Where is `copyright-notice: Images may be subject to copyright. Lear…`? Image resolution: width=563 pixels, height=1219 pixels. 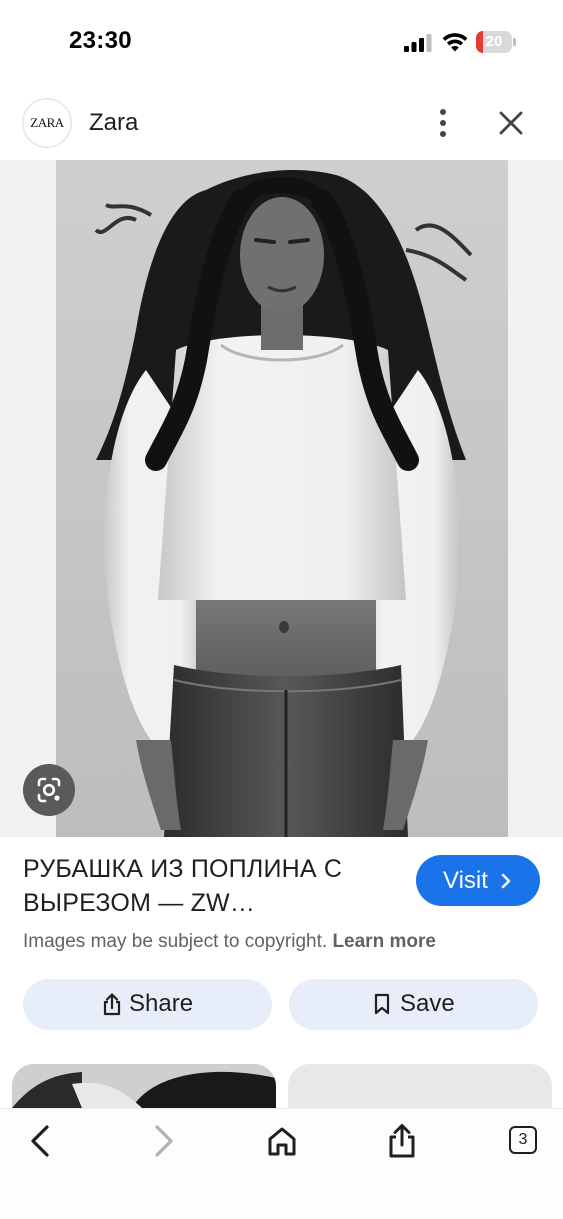
copyright-notice: Images may be subject to copyright. Lear… is located at coordinates (229, 942).